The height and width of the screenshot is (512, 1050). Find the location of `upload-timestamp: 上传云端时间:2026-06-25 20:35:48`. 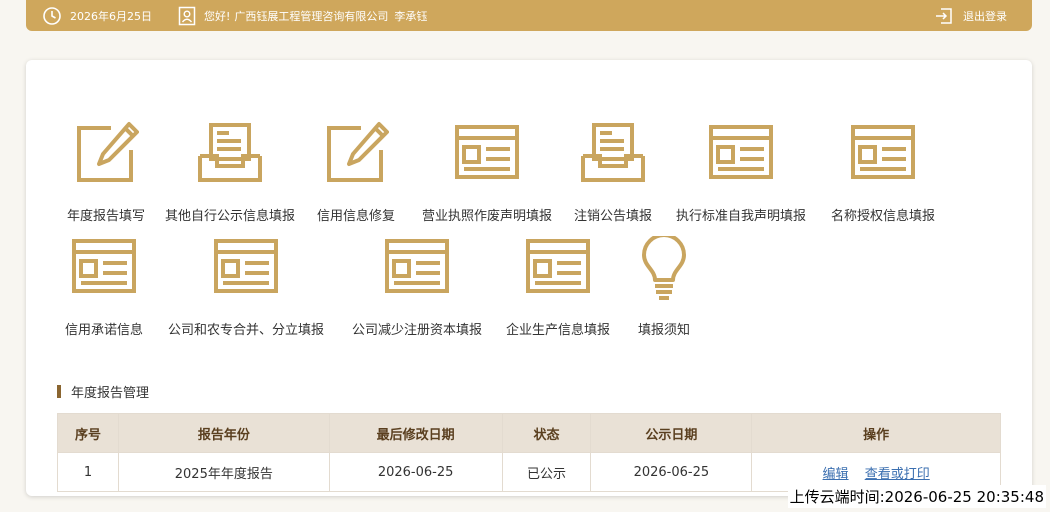

upload-timestamp: 上传云端时间:2026-06-25 20:35:48 is located at coordinates (916, 496).